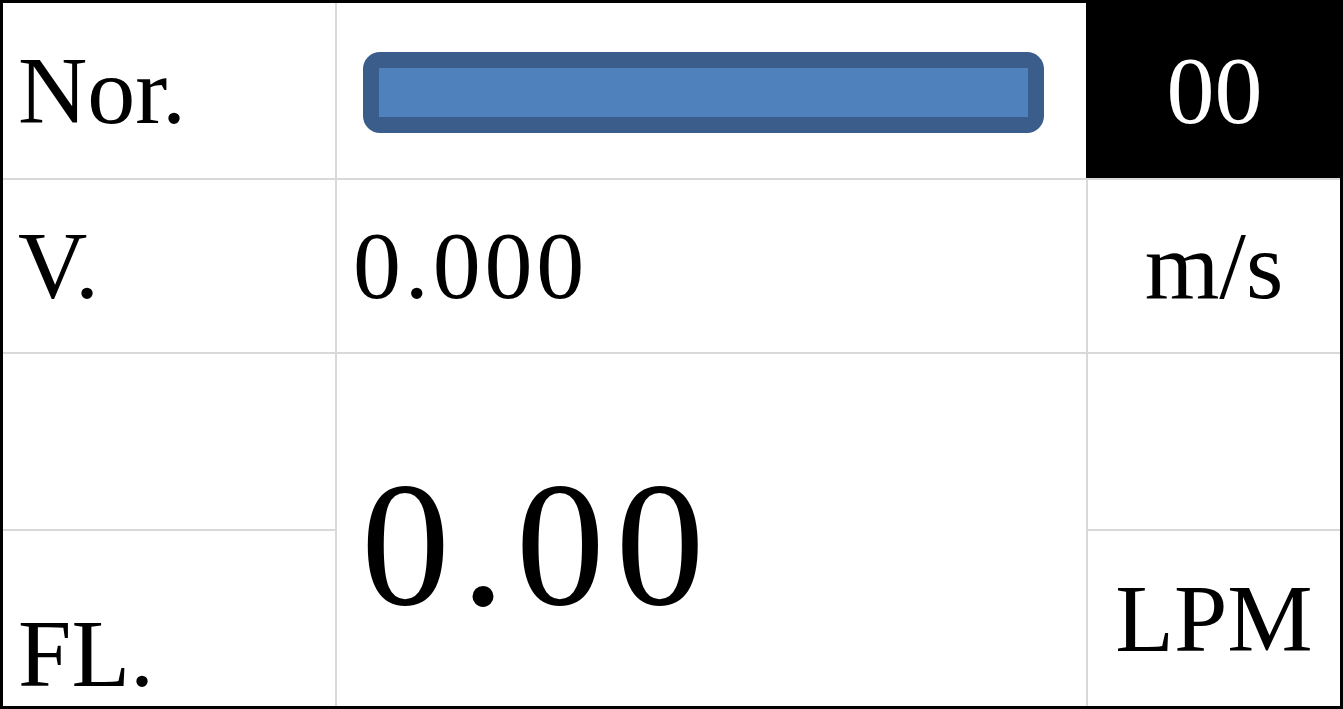  What do you see at coordinates (86, 654) in the screenshot?
I see `flow-label: FL.` at bounding box center [86, 654].